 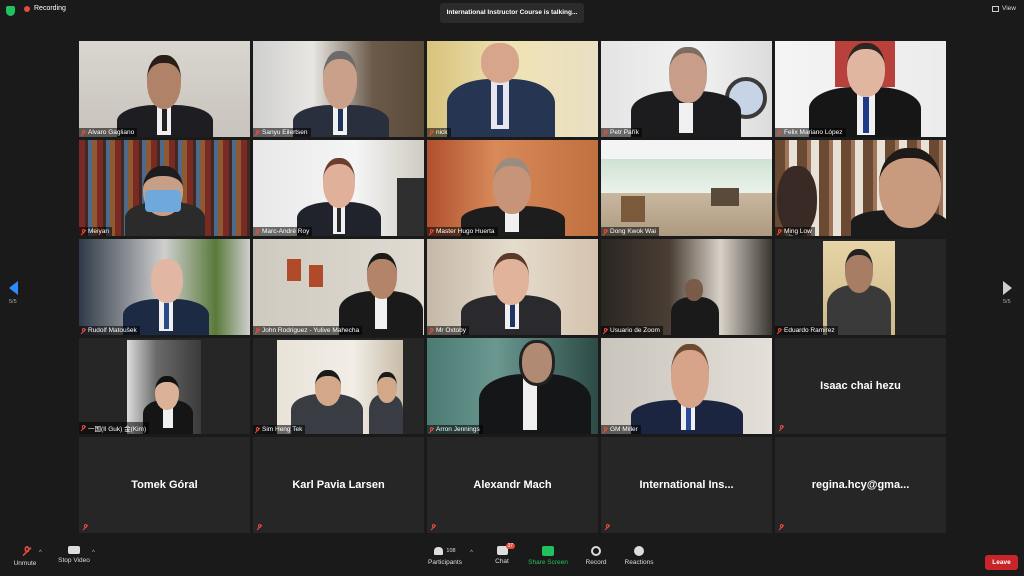 What do you see at coordinates (806, 330) in the screenshot?
I see `participant-name-label: Eduardo Ramirez` at bounding box center [806, 330].